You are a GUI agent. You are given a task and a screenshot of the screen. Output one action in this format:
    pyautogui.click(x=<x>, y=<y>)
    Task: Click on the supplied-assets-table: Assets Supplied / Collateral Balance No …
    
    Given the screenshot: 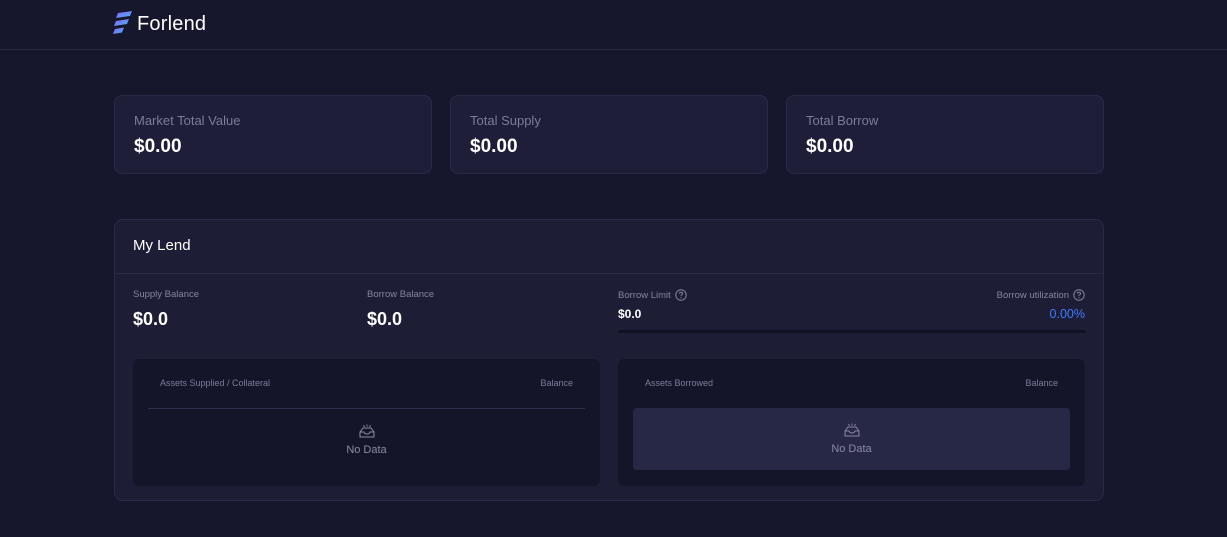 What is the action you would take?
    pyautogui.click(x=366, y=422)
    